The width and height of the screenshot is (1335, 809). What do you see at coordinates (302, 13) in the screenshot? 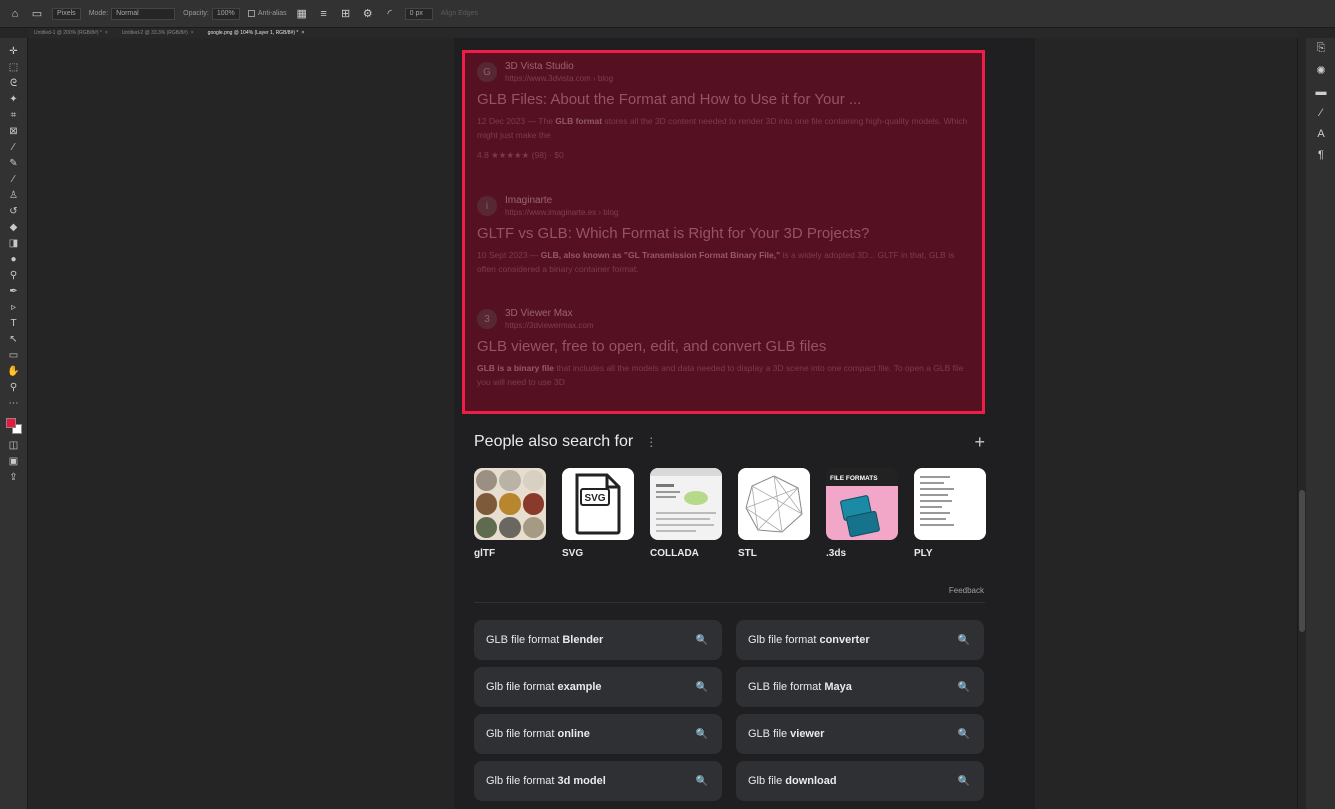
I see `path-ops-icon: ▦` at bounding box center [302, 13].